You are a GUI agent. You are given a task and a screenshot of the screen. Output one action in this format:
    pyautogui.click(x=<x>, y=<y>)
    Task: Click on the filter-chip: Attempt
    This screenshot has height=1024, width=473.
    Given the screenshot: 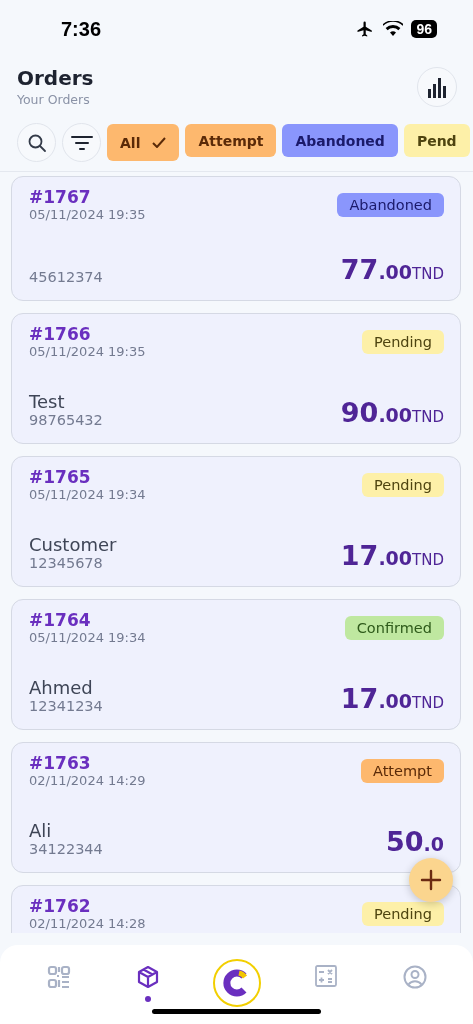 What is the action you would take?
    pyautogui.click(x=231, y=140)
    